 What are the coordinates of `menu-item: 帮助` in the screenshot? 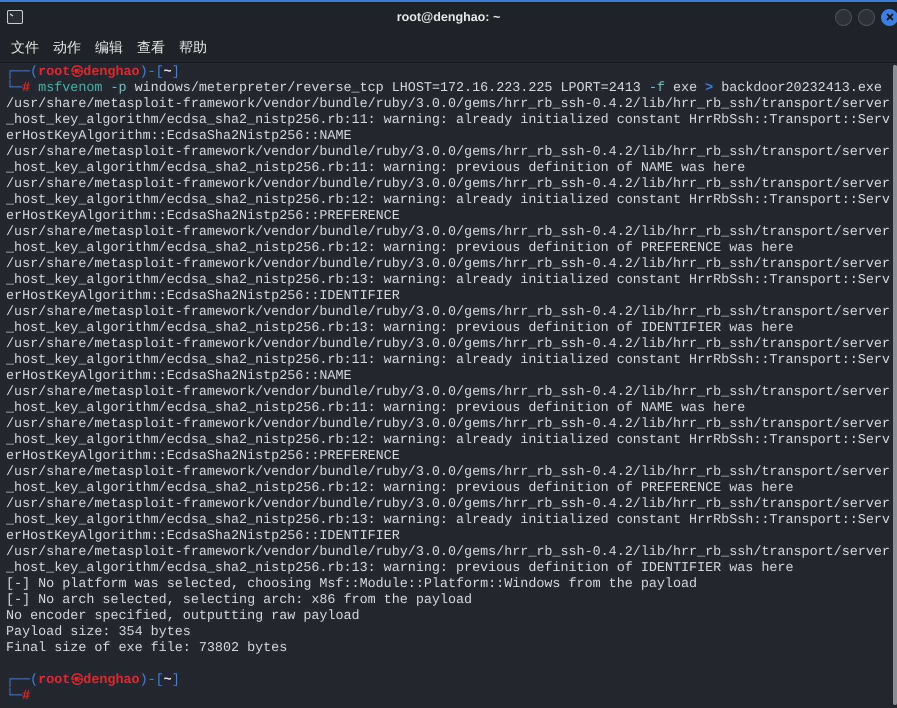 It's located at (193, 47).